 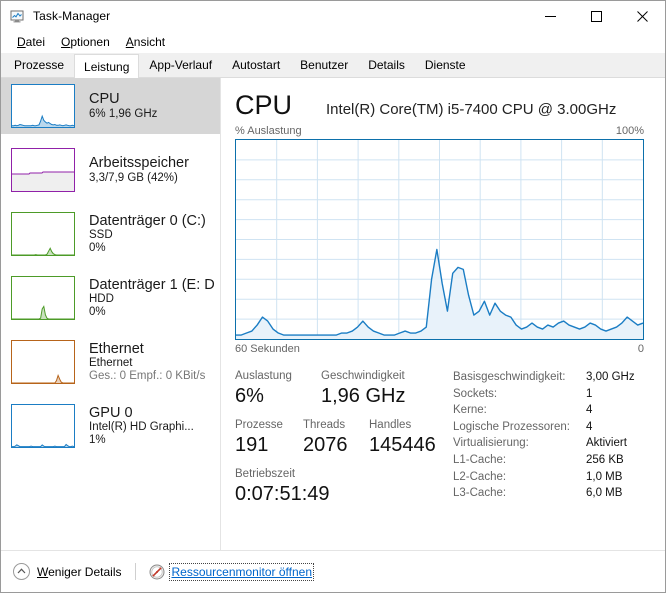 I want to click on tab-prozesse: Prozesse, so click(x=39, y=65).